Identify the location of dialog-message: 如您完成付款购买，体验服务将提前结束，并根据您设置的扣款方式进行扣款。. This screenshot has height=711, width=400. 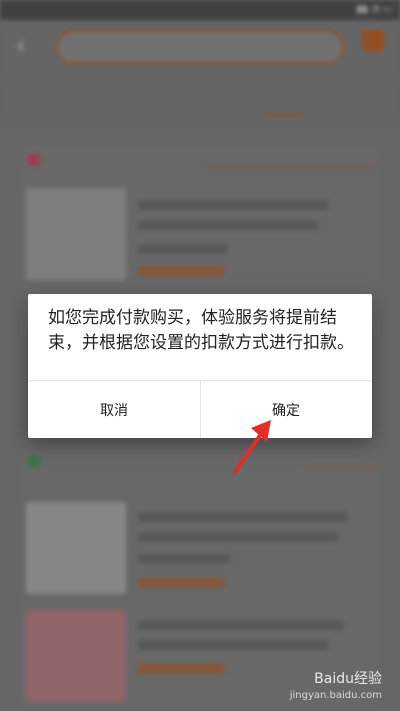
(201, 330).